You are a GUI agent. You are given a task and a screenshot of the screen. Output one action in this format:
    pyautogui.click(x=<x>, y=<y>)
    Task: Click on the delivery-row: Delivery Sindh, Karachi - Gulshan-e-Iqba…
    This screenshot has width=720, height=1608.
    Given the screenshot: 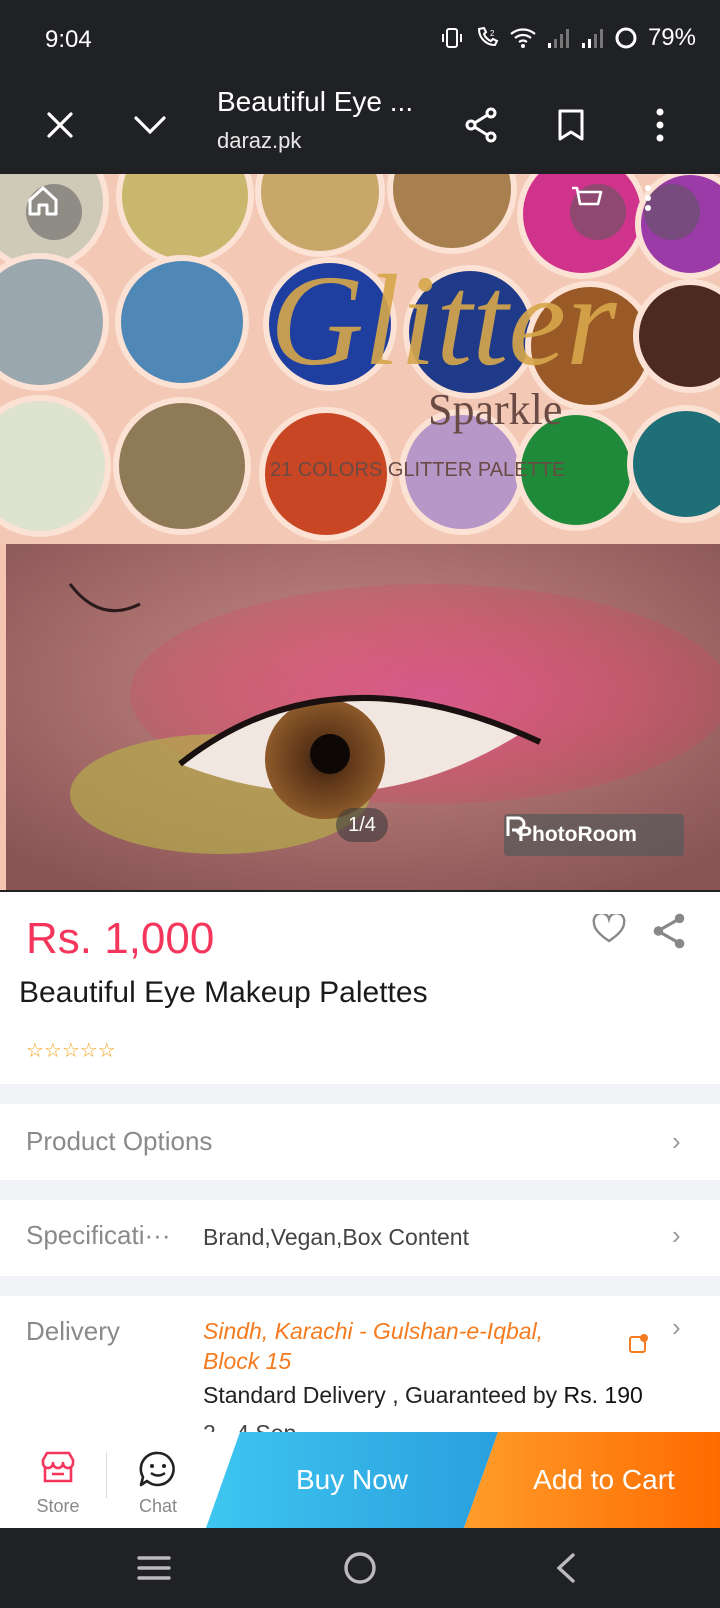 What is the action you would take?
    pyautogui.click(x=360, y=1364)
    